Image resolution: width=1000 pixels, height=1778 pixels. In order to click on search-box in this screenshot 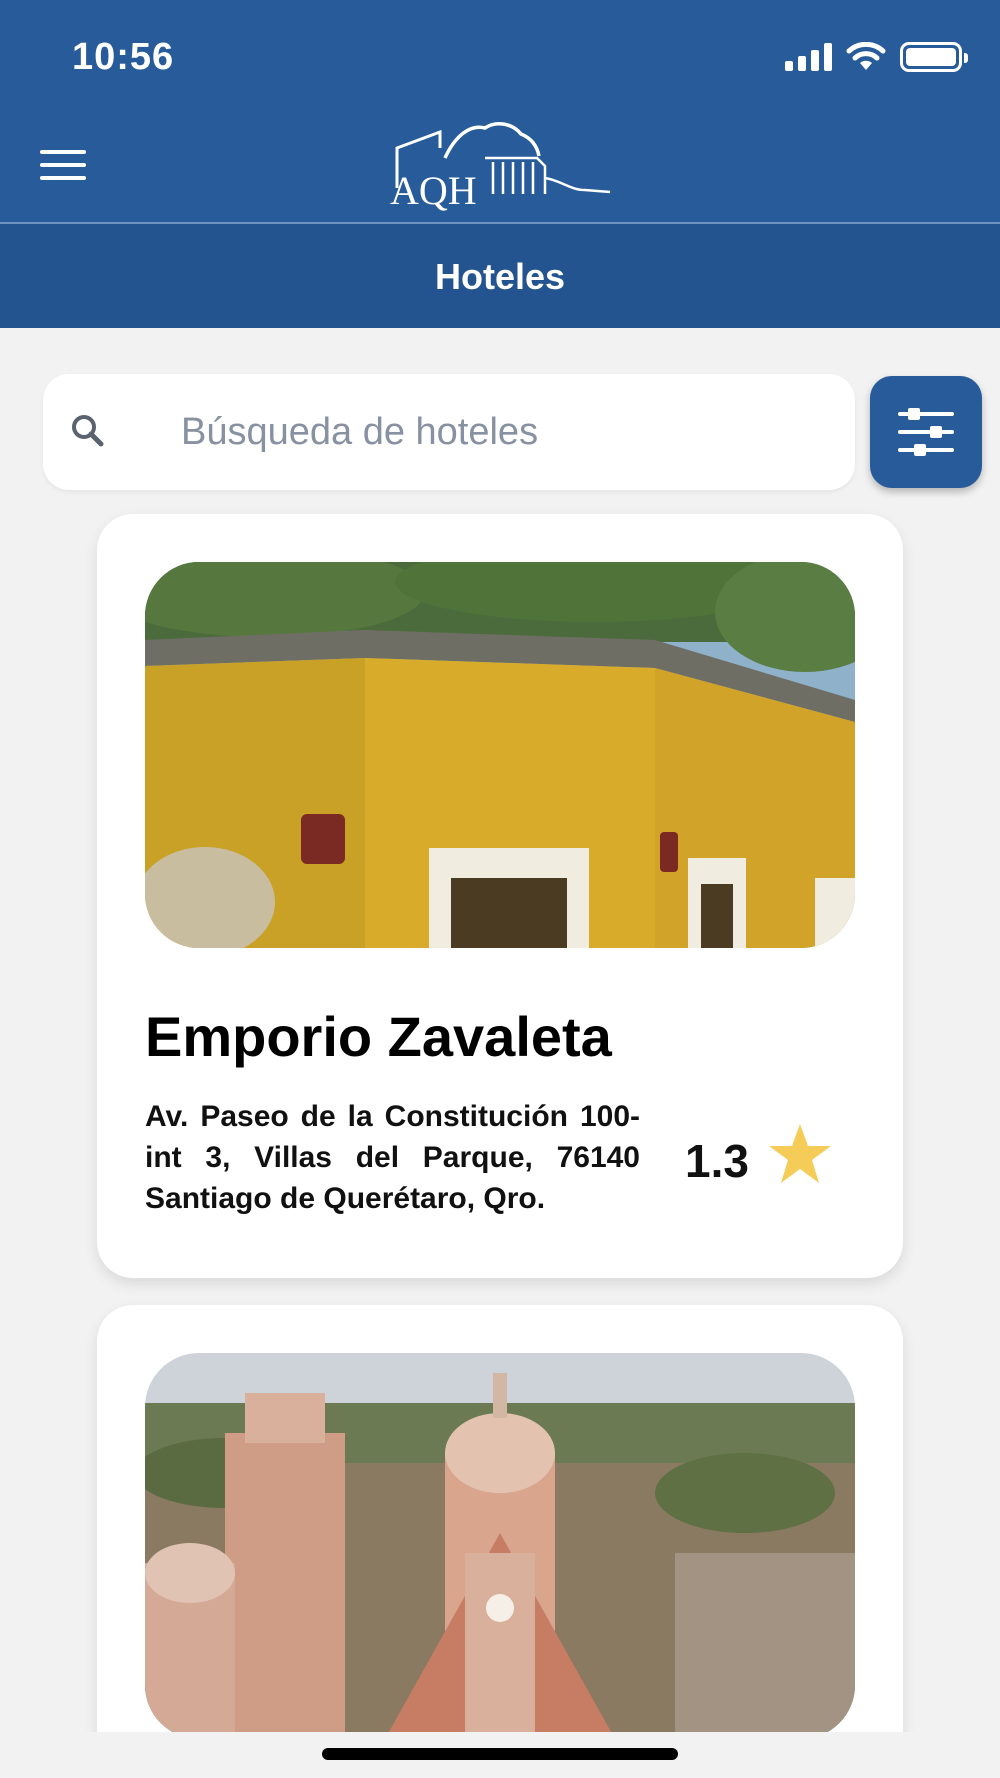, I will do `click(449, 432)`.